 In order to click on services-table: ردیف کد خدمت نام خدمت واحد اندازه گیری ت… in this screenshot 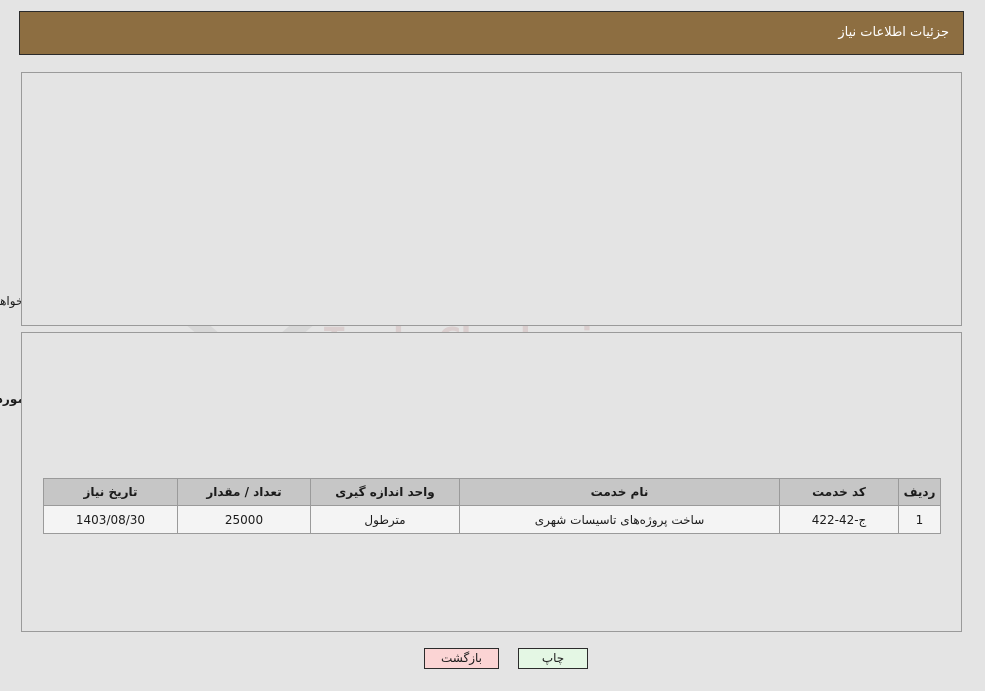, I will do `click(493, 506)`.